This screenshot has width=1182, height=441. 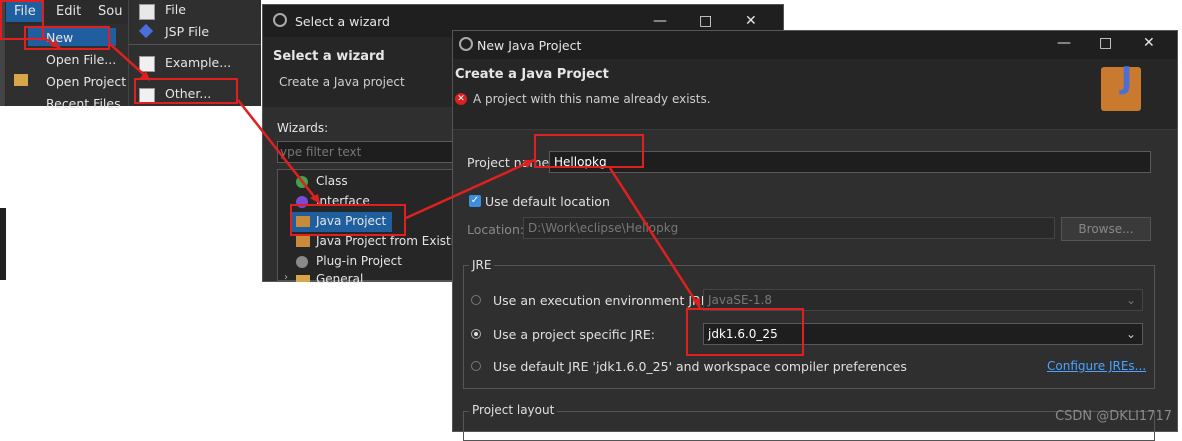 What do you see at coordinates (655, 238) in the screenshot?
I see `arrow-name-to-jre` at bounding box center [655, 238].